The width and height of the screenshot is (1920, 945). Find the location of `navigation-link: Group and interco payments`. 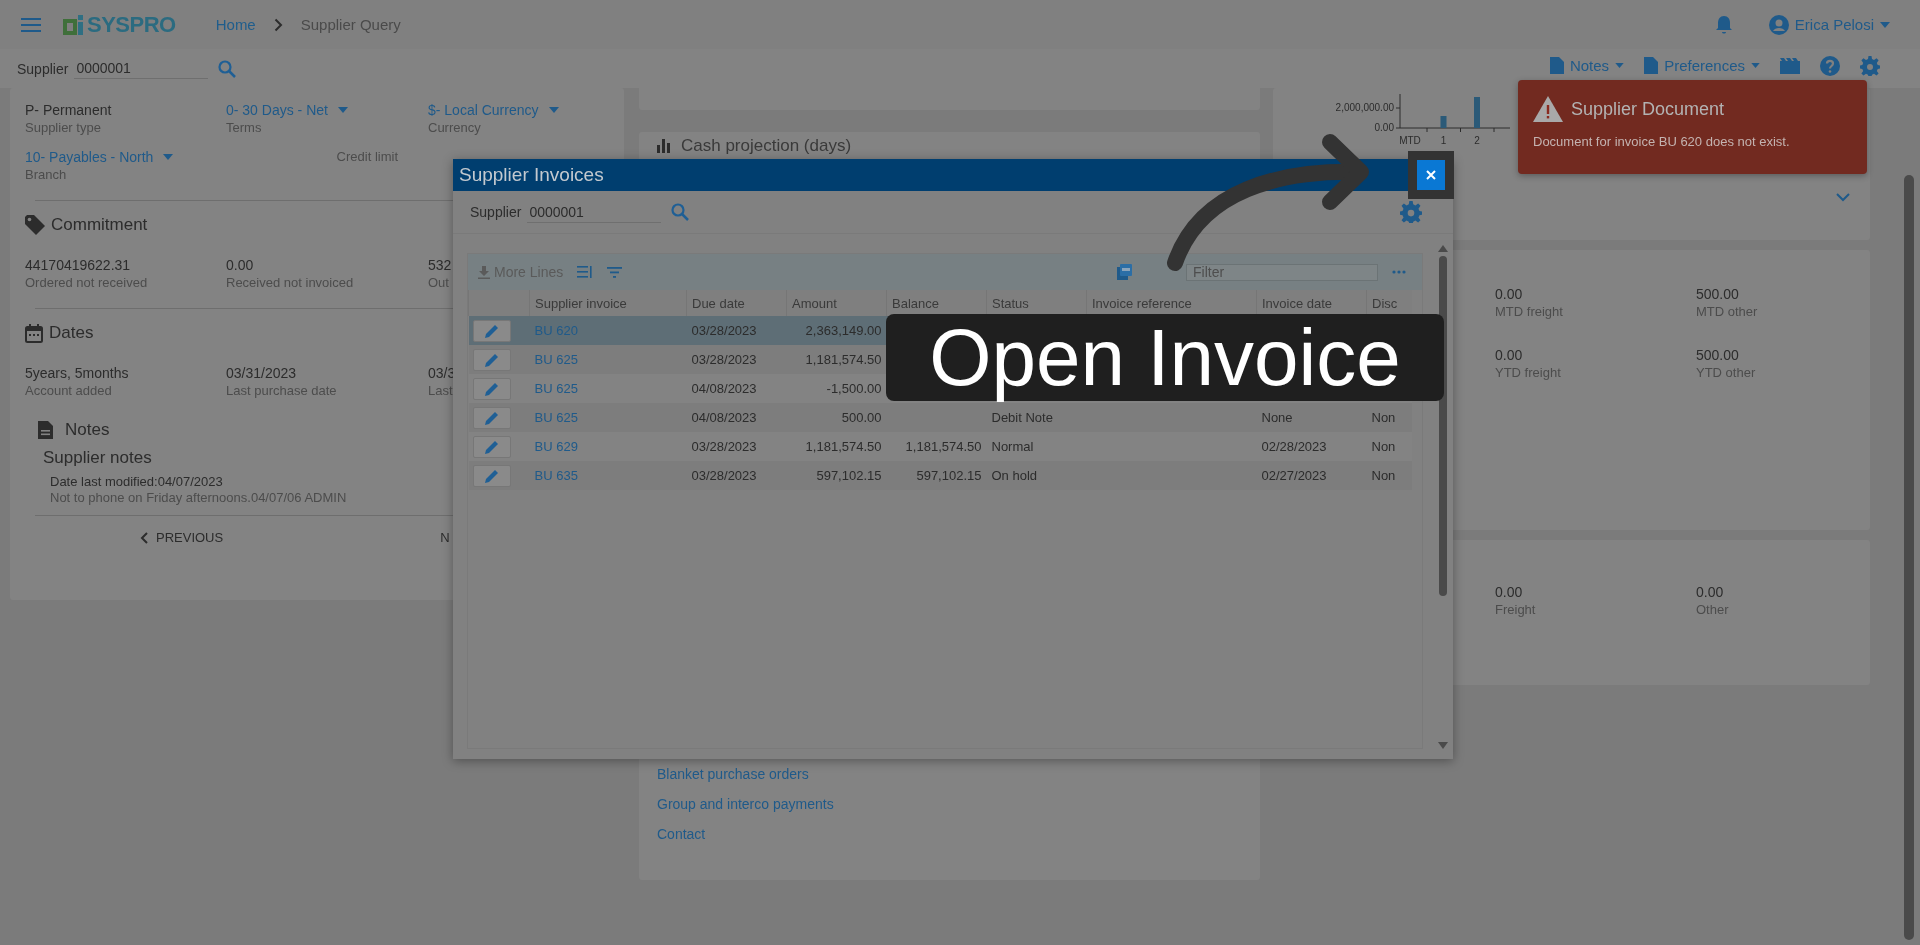

navigation-link: Group and interco payments is located at coordinates (958, 804).